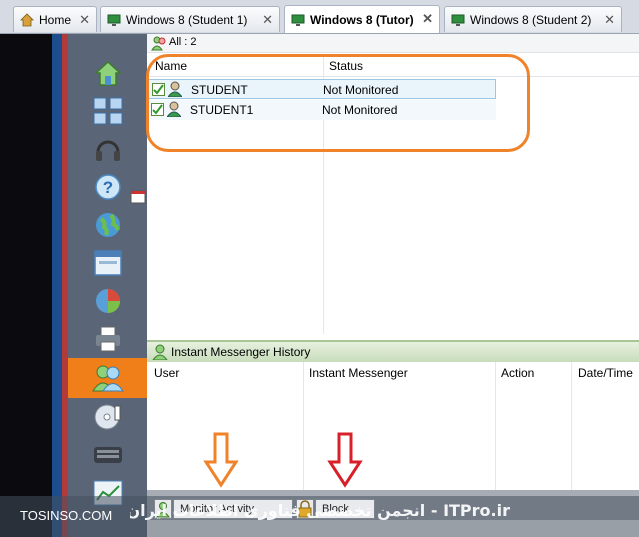 This screenshot has height=537, width=639. What do you see at coordinates (393, 43) in the screenshot?
I see `group-filter-bar: All : 2` at bounding box center [393, 43].